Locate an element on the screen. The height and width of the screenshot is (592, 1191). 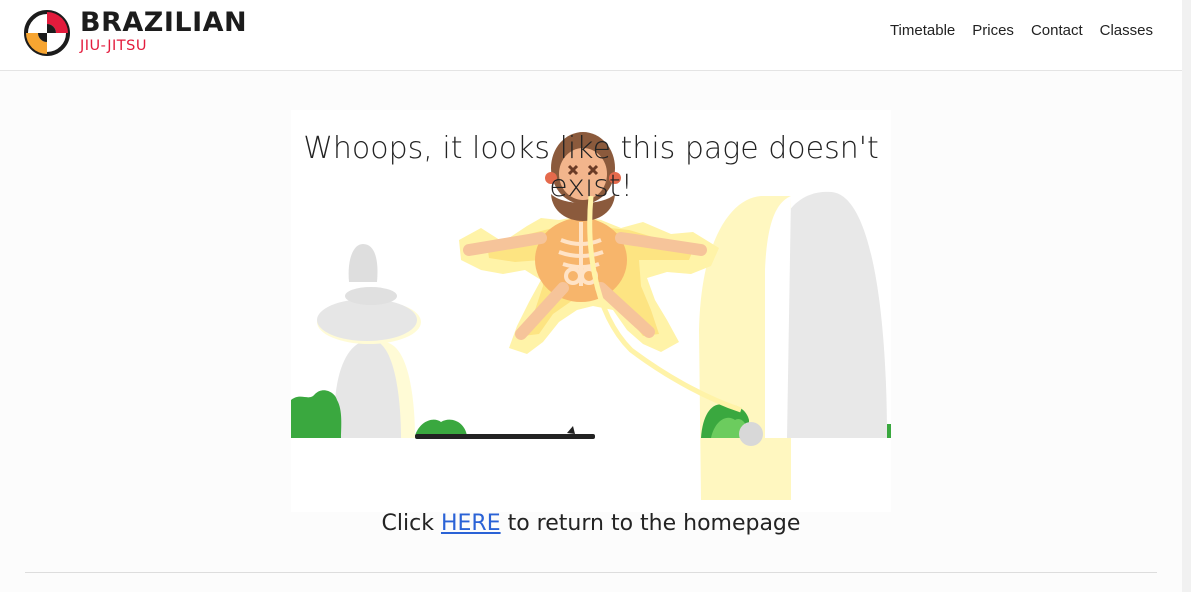
main-nav: Timetable Prices Contact Classes is located at coordinates (1021, 30).